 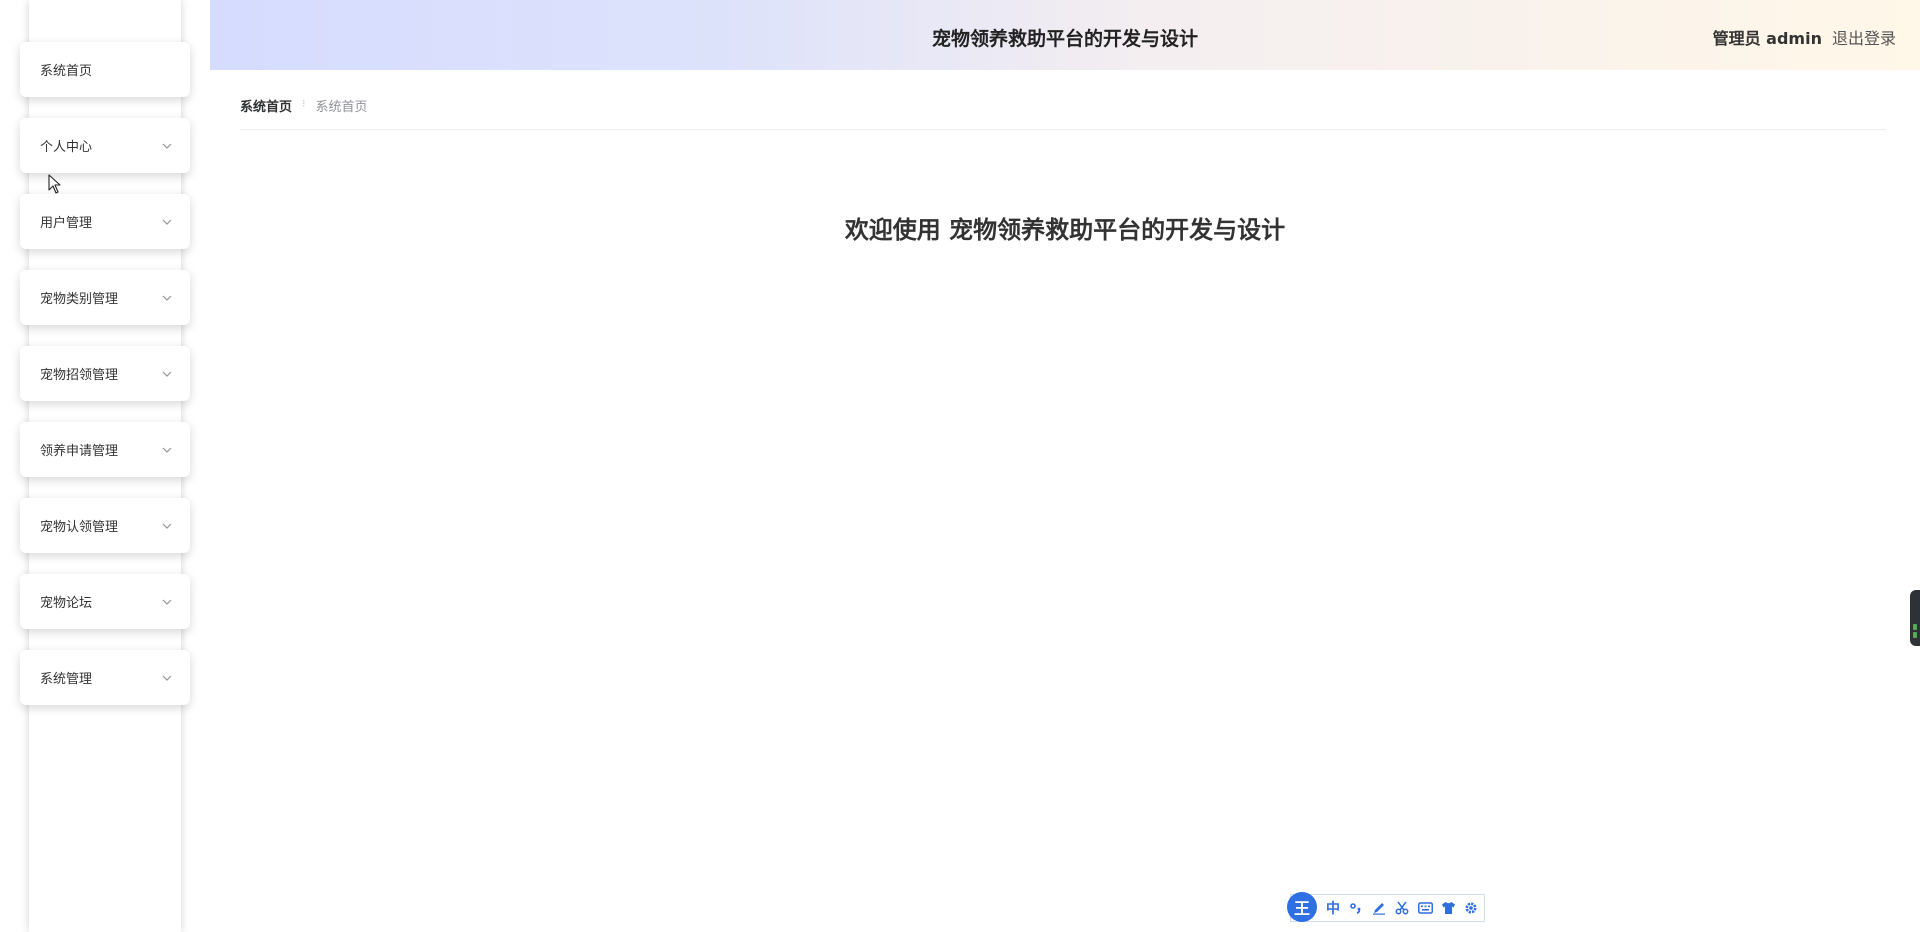 I want to click on sidebar-item-label: 用户管理, so click(x=66, y=223).